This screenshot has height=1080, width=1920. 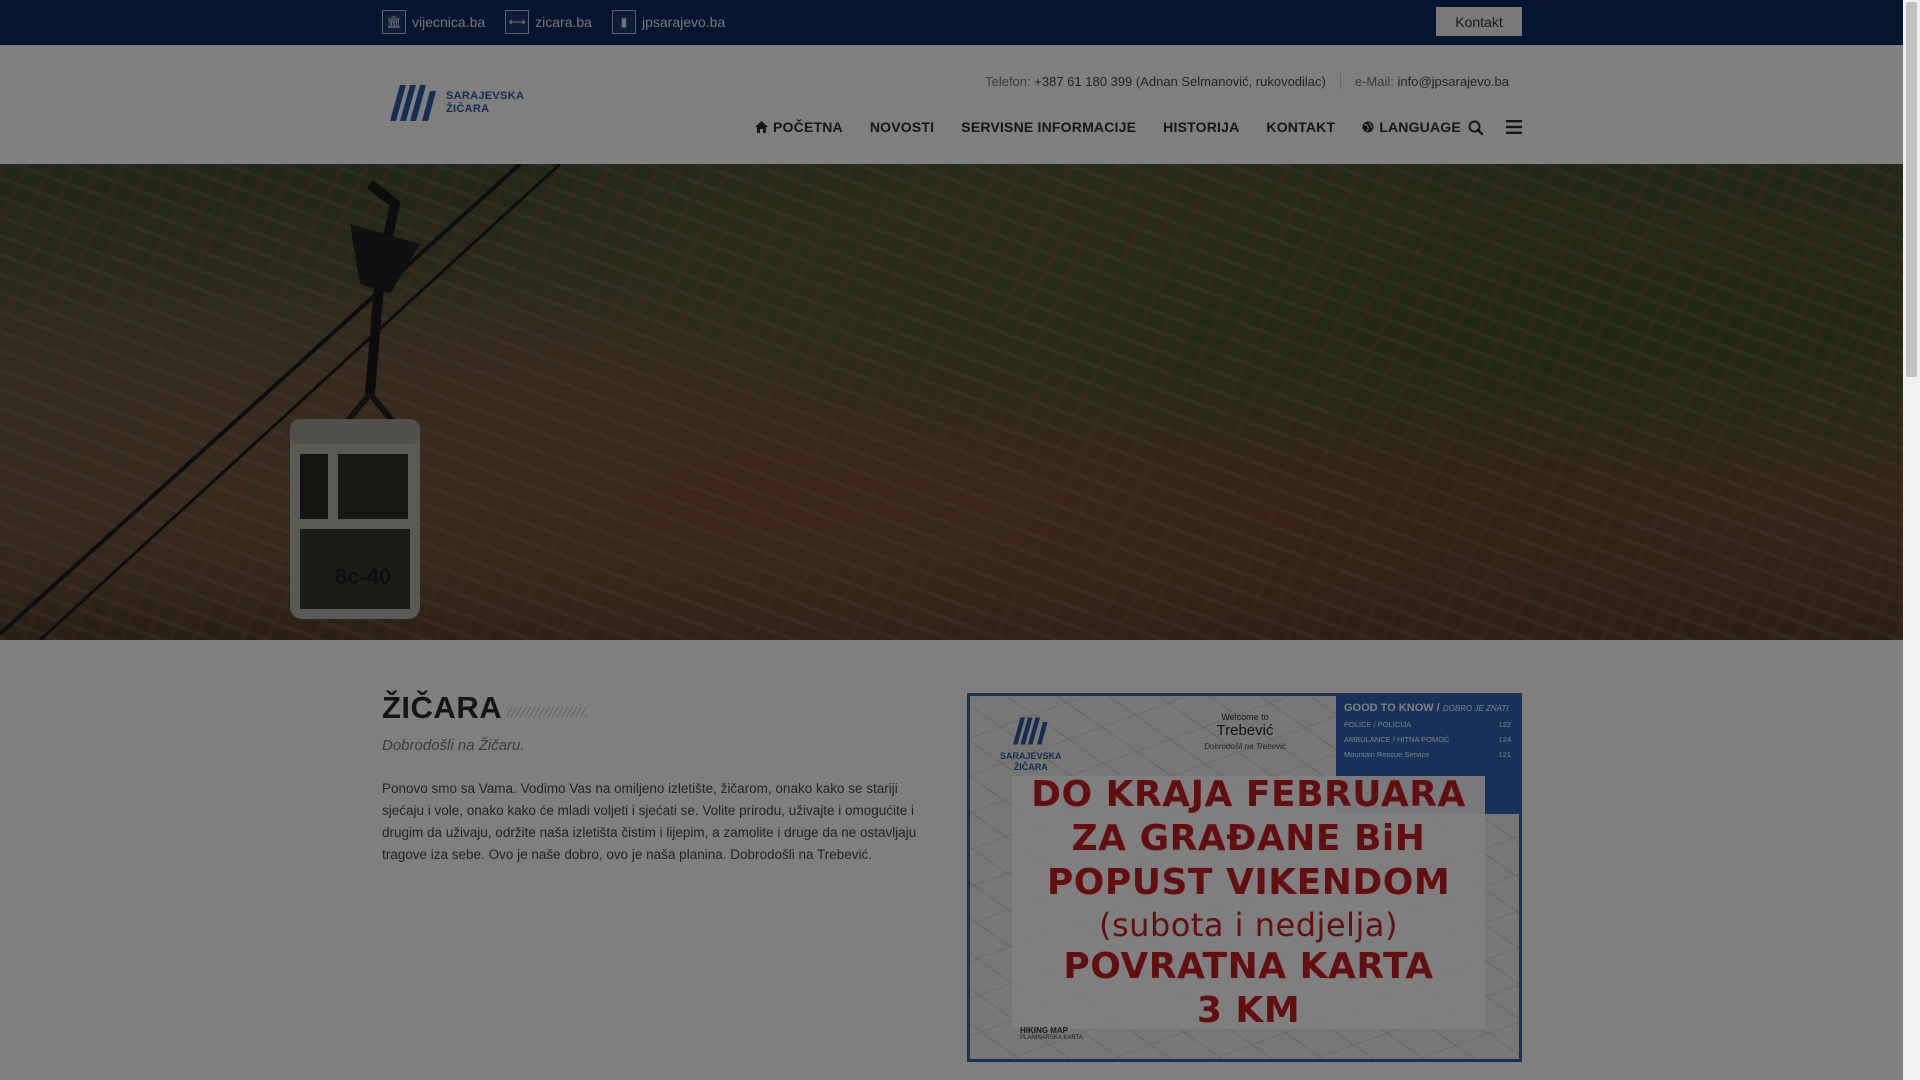 I want to click on site-logo: SARAJEVSKA ŽIČARA, so click(x=457, y=103).